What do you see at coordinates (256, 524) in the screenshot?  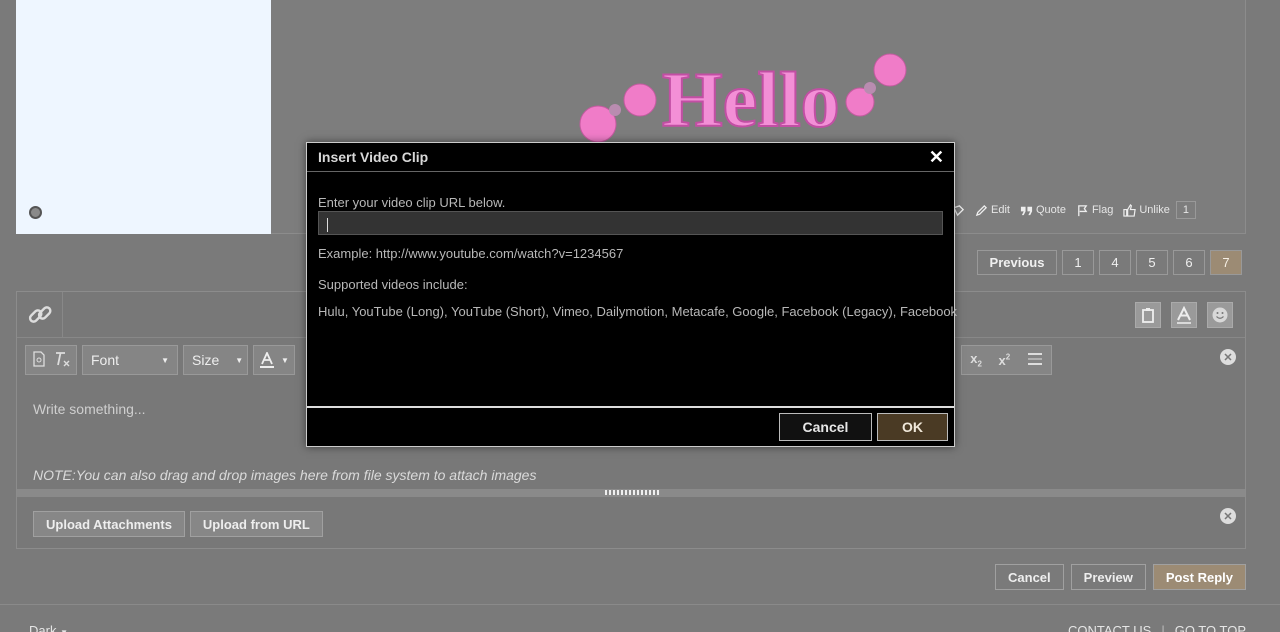 I see `upload-from-url-button: Upload from URL` at bounding box center [256, 524].